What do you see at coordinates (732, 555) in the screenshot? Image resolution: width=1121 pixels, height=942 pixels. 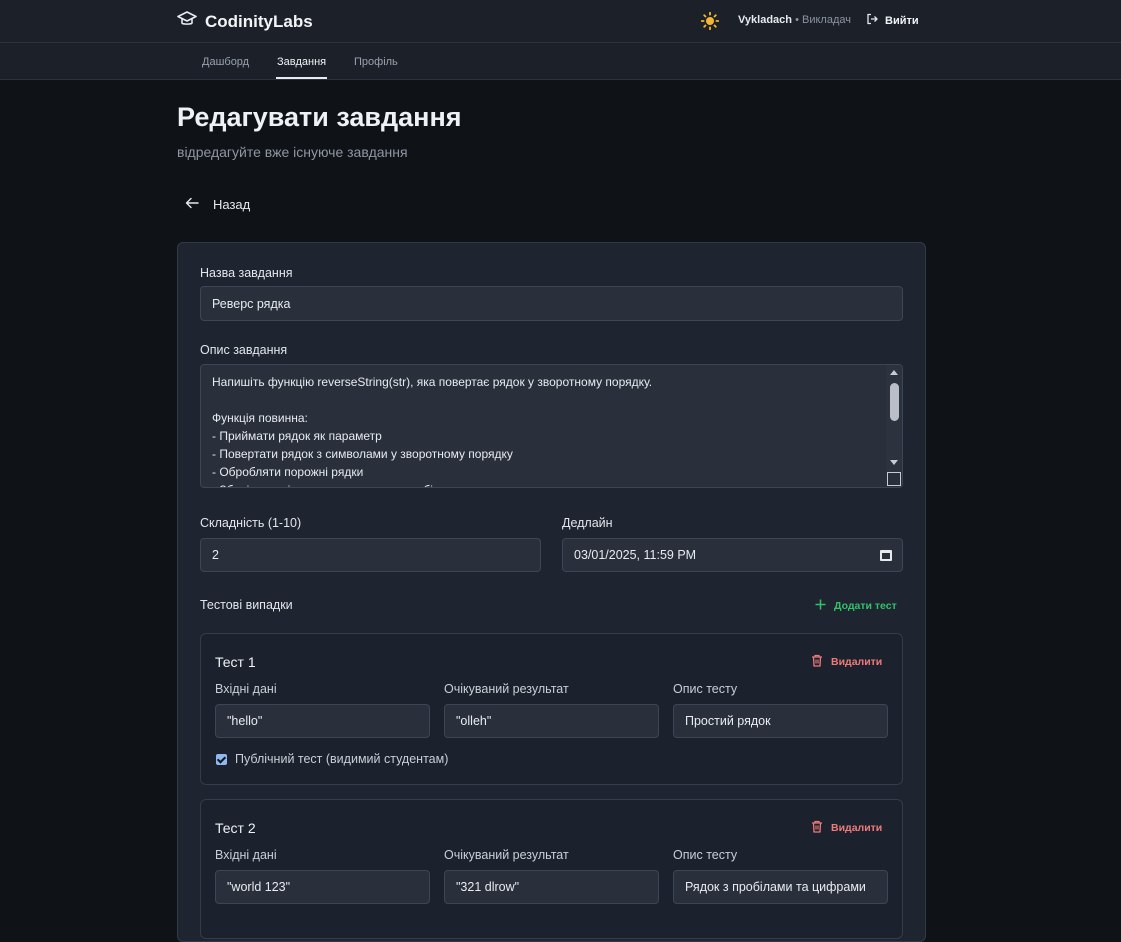 I see `deadline-input: 03/01/2025, 11:59 PM` at bounding box center [732, 555].